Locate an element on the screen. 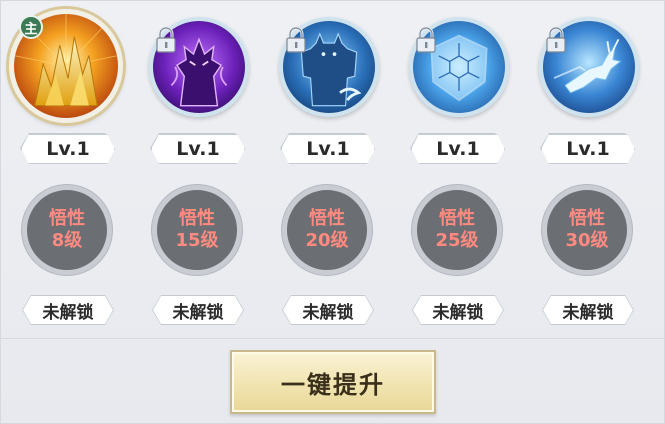 Image resolution: width=665 pixels, height=424 pixels. insight-requirement-badge: 悟性 20级 is located at coordinates (327, 230).